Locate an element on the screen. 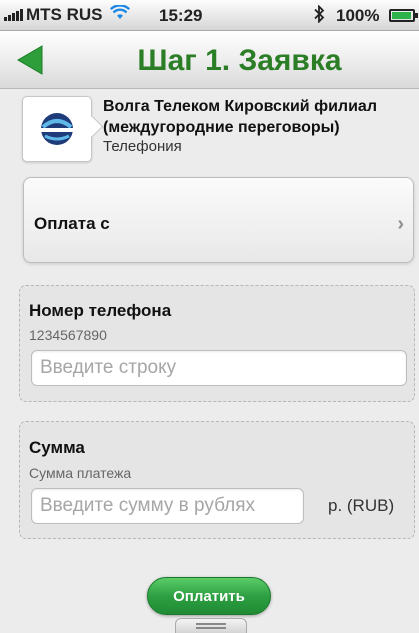 This screenshot has width=419, height=633. currency-label: р. (RUB) is located at coordinates (361, 505).